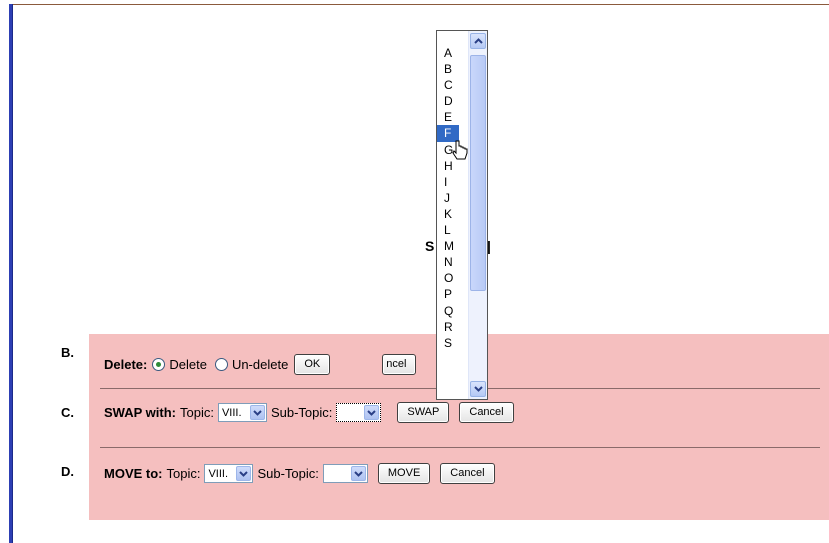 The image size is (829, 543). I want to click on dropdown-scrollbar, so click(477, 215).